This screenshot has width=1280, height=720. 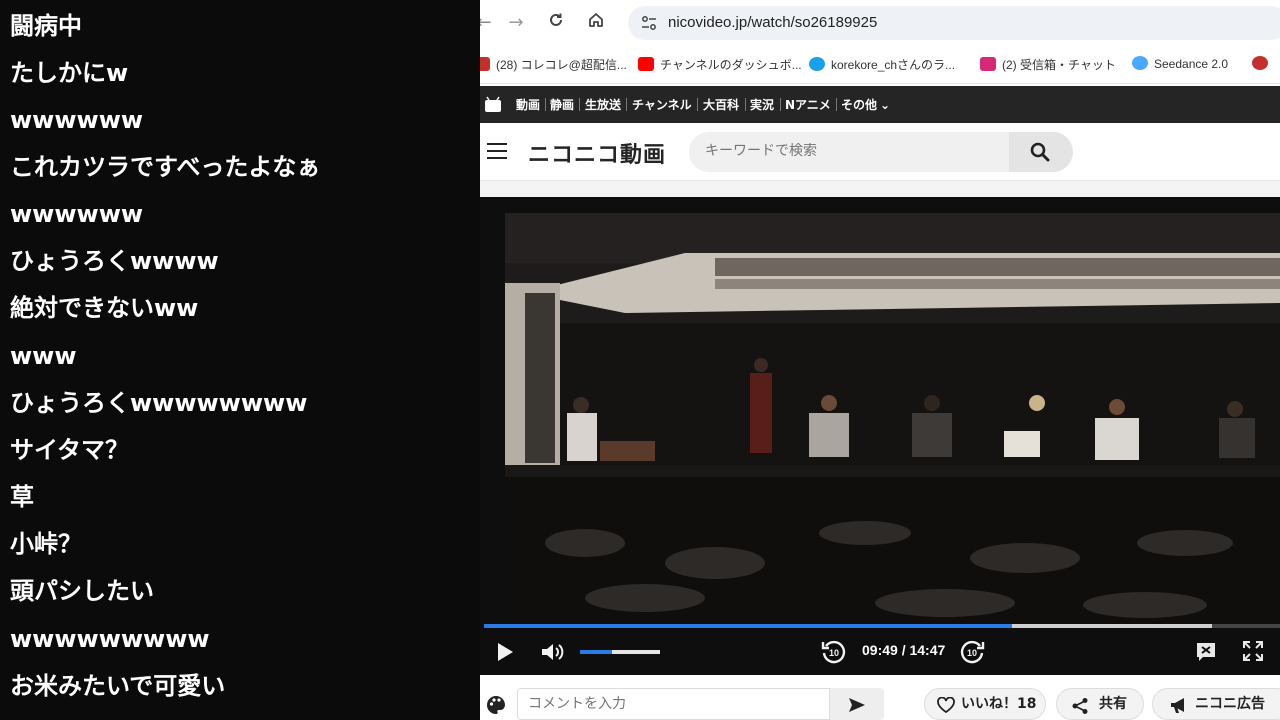 What do you see at coordinates (649, 23) in the screenshot?
I see `site-settings-icon` at bounding box center [649, 23].